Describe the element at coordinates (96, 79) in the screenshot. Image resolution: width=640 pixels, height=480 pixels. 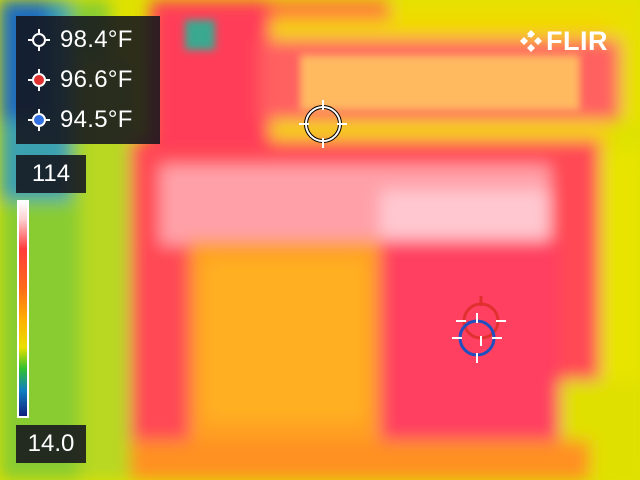
I see `measurement-value: 96.6°F` at that location.